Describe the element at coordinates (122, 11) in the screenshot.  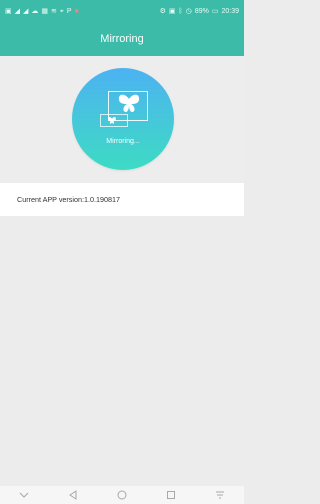
I see `status-bar: ▣ ◢ ◢ ☁ ▦ ≋ ⌖ P ■ ⚙ ▣ ᛒ ◷ 89% ▭ 20:39` at that location.